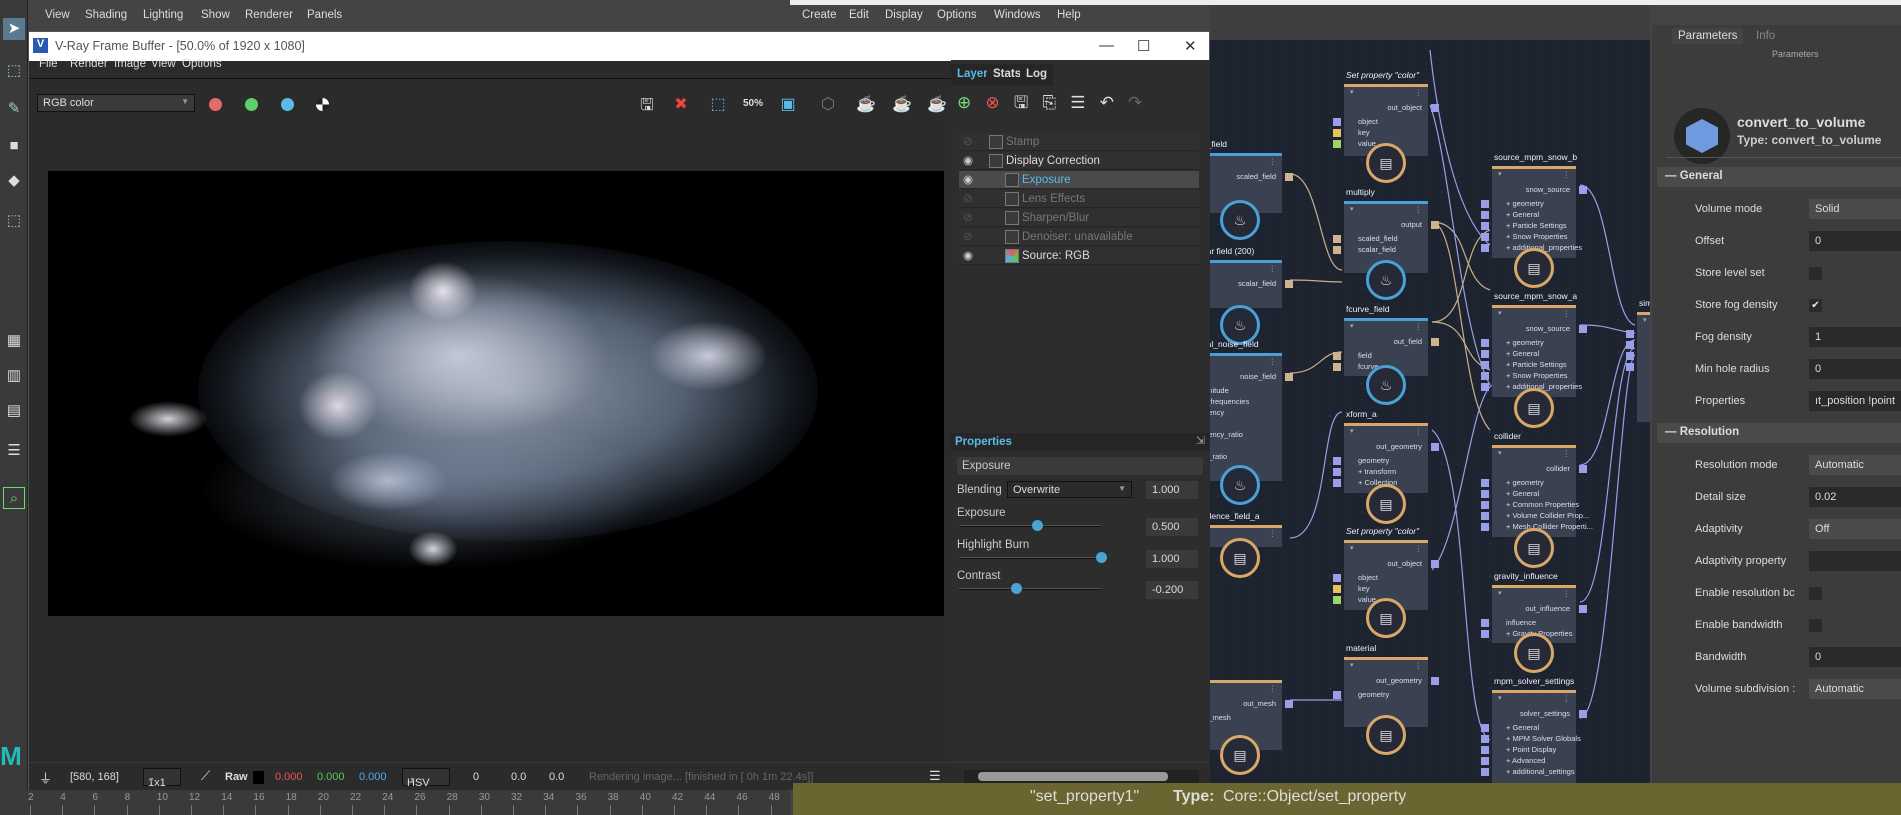 The image size is (1901, 815). What do you see at coordinates (1251, 284) in the screenshot?
I see `graph-node: ▾⋮scalar_fieldlue` at bounding box center [1251, 284].